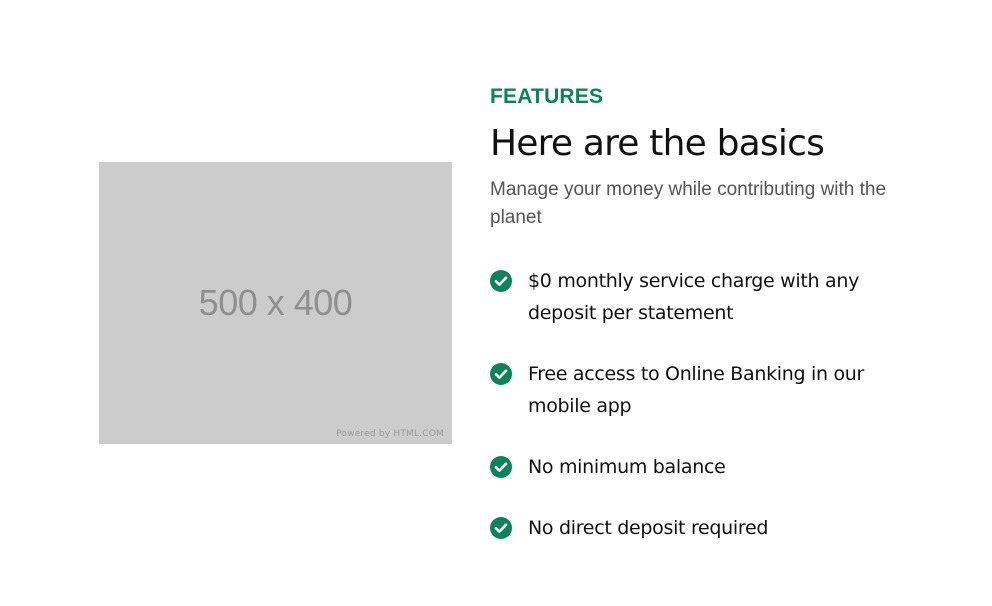 The image size is (992, 606). I want to click on placeholder-dimensions-label: 500 x 400, so click(275, 302).